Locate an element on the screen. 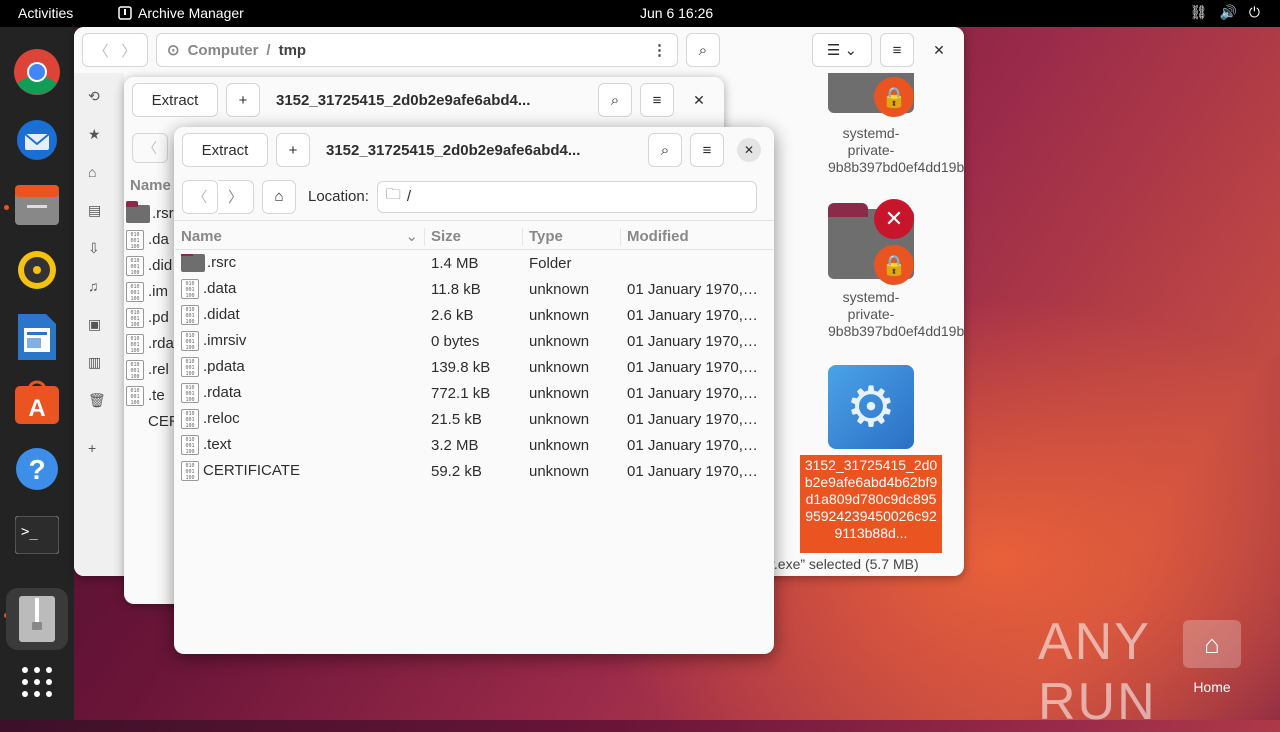  unreadable-icon: ✕ is located at coordinates (894, 219).